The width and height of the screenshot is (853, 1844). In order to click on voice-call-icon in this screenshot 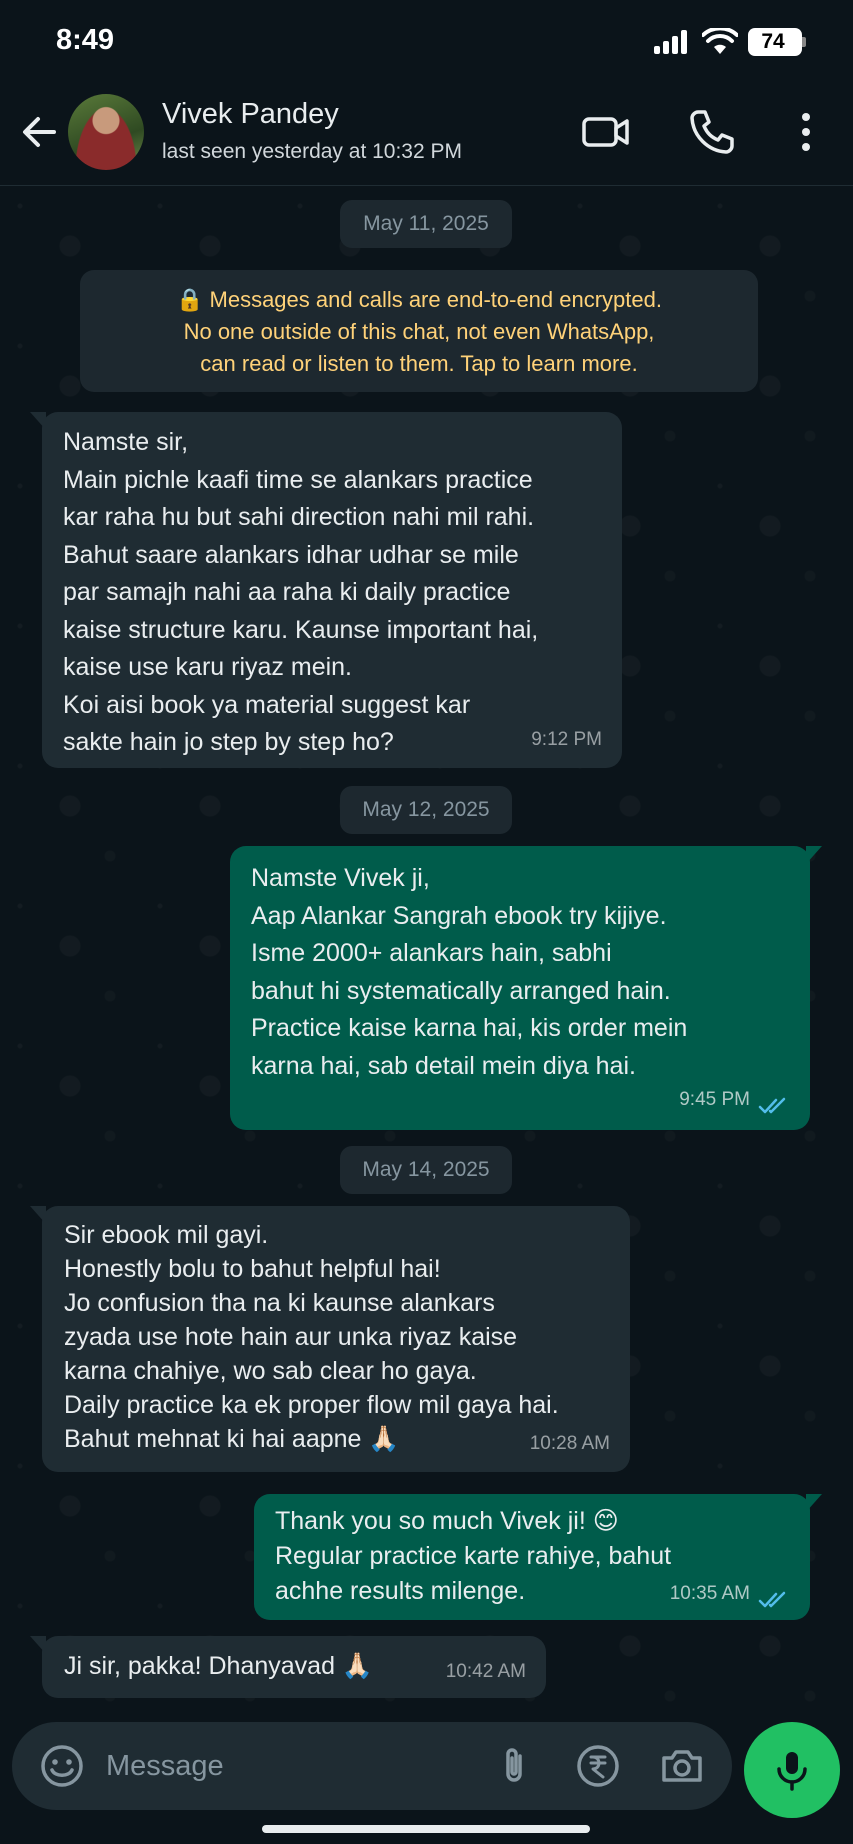, I will do `click(712, 132)`.